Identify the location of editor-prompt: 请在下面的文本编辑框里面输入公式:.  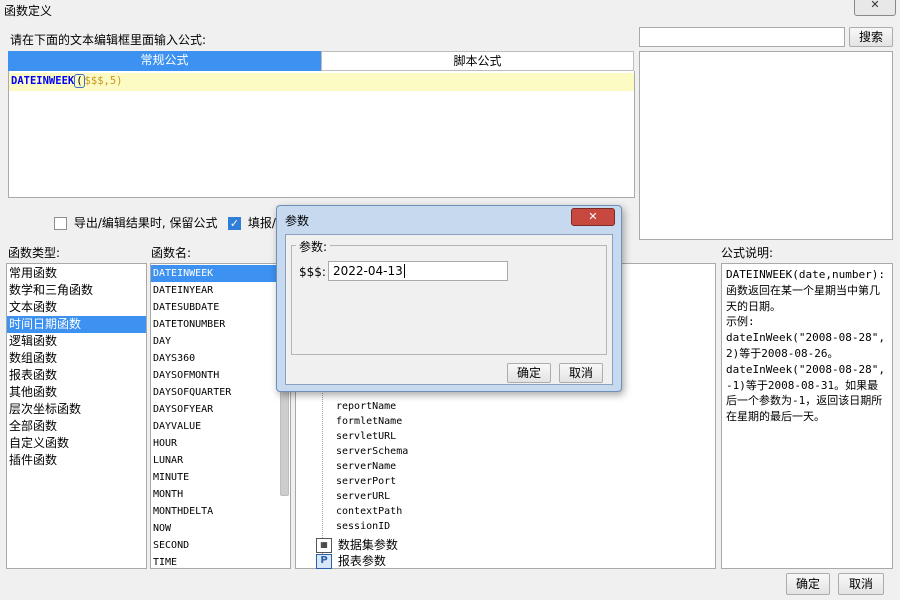
(108, 40).